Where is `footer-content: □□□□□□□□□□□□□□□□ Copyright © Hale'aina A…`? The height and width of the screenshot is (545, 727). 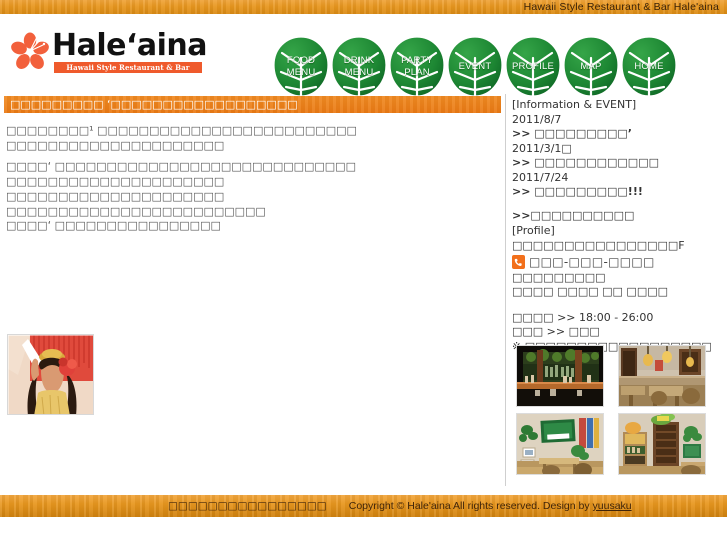
footer-content: □□□□□□□□□□□□□□□□ Copyright © Hale'aina A… is located at coordinates (400, 506).